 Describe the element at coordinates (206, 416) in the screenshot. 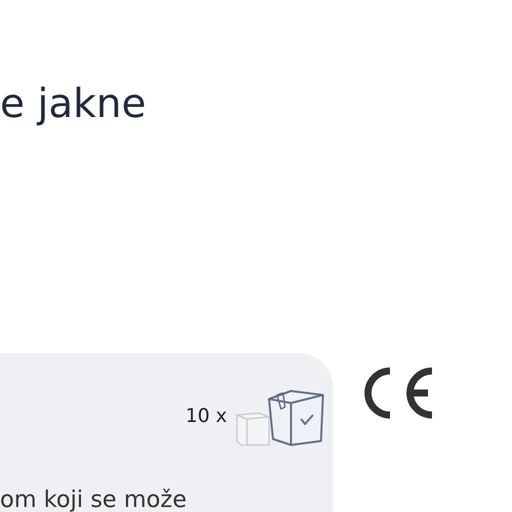

I see `package-quantity: 10 x` at that location.